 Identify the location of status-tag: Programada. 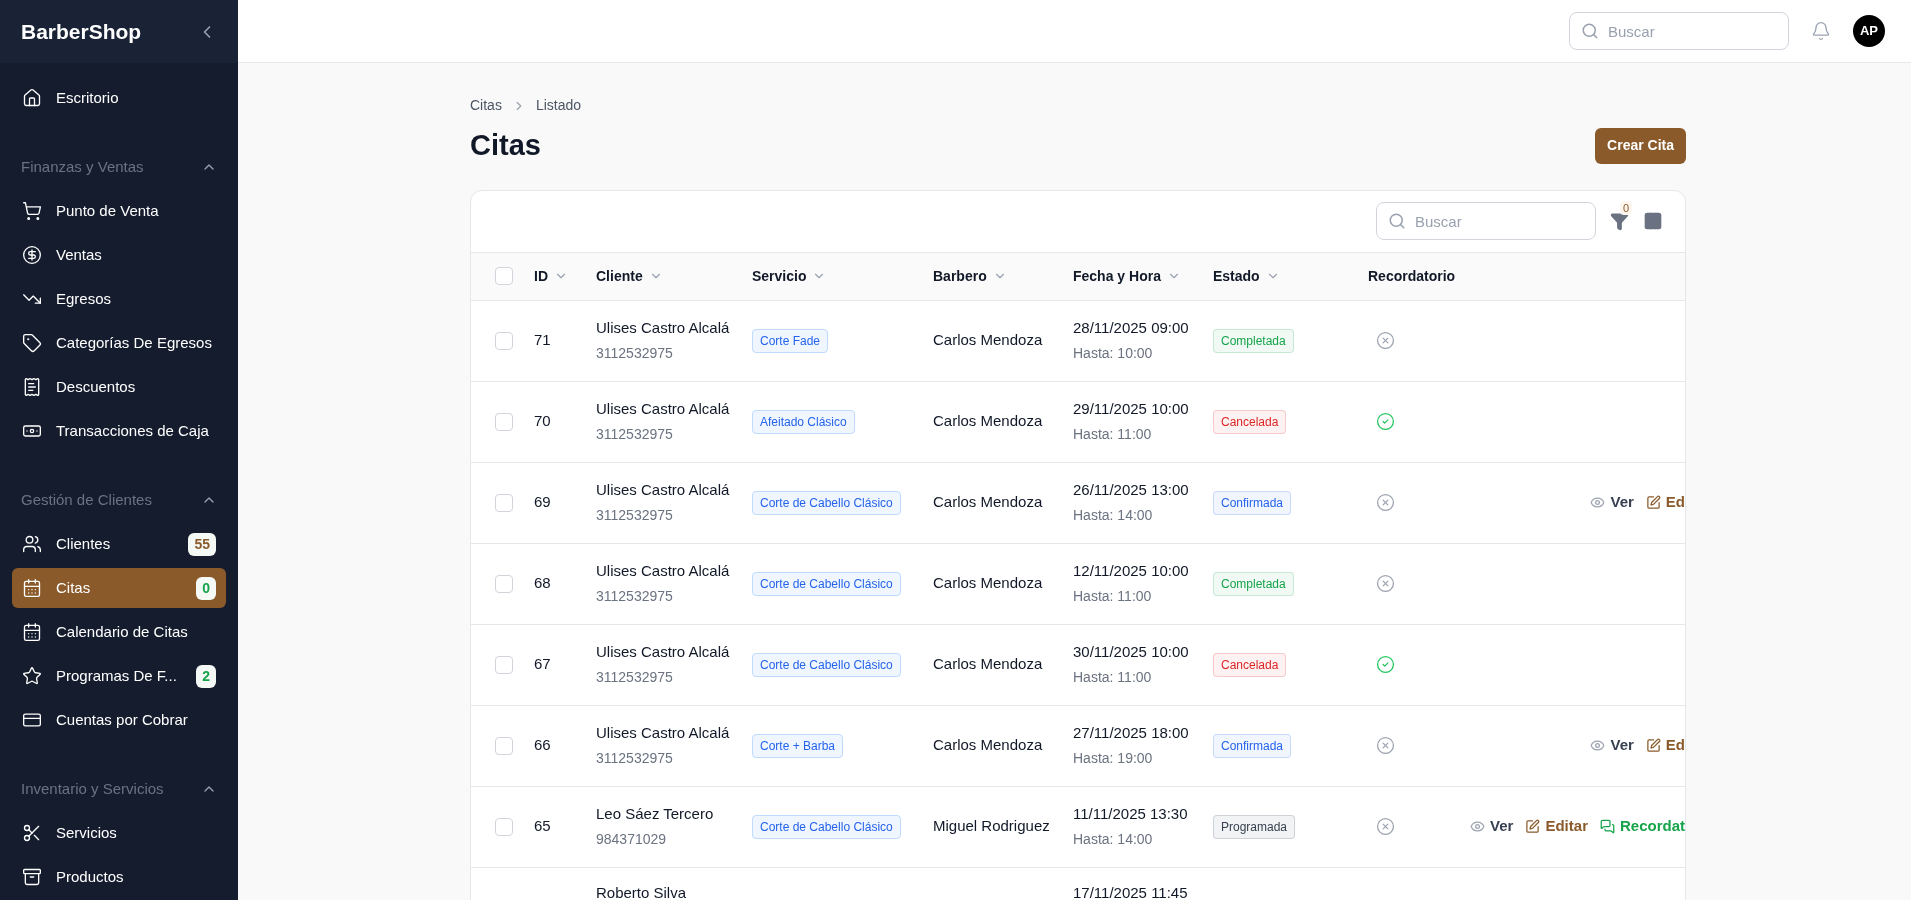
(1254, 827).